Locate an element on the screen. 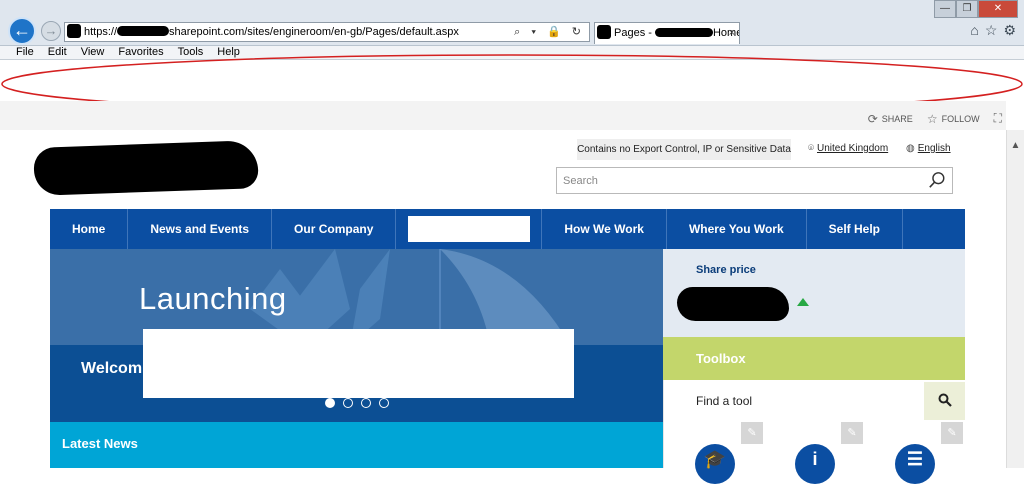  hero-title: Launching is located at coordinates (213, 298).